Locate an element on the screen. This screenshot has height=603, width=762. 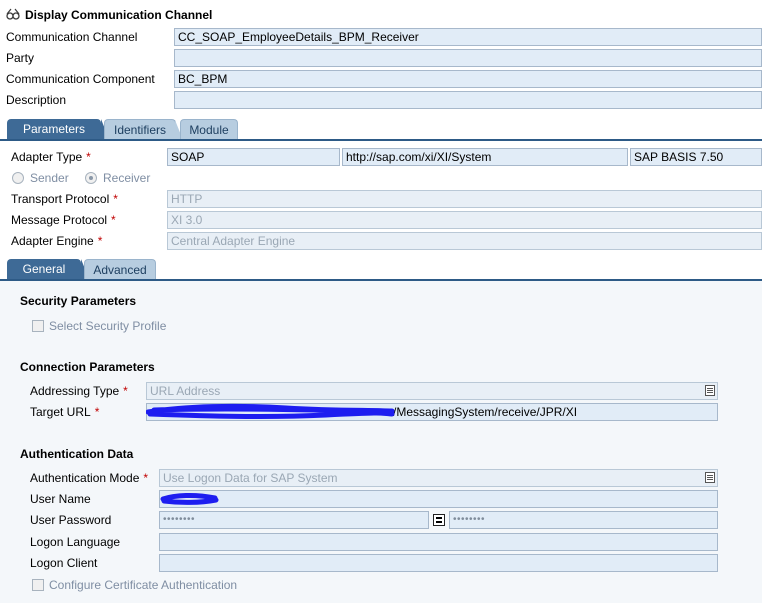
tab-identifiers: Identifiers is located at coordinates (143, 129).